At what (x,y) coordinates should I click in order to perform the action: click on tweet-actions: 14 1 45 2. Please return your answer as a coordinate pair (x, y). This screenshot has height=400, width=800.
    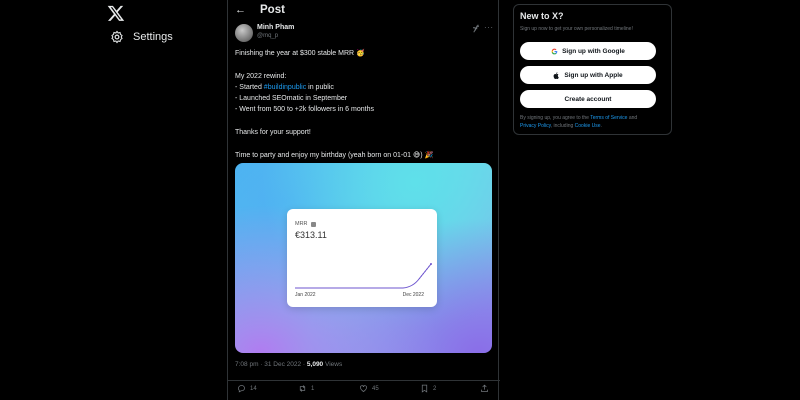
    Looking at the image, I should click on (364, 388).